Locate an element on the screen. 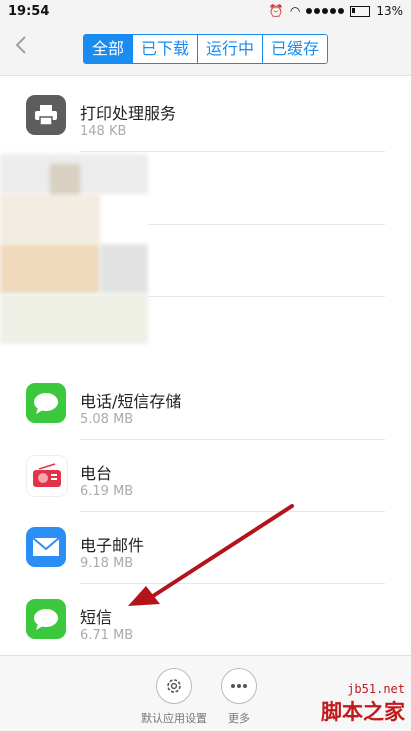  status-time: 19:54 is located at coordinates (29, 11).